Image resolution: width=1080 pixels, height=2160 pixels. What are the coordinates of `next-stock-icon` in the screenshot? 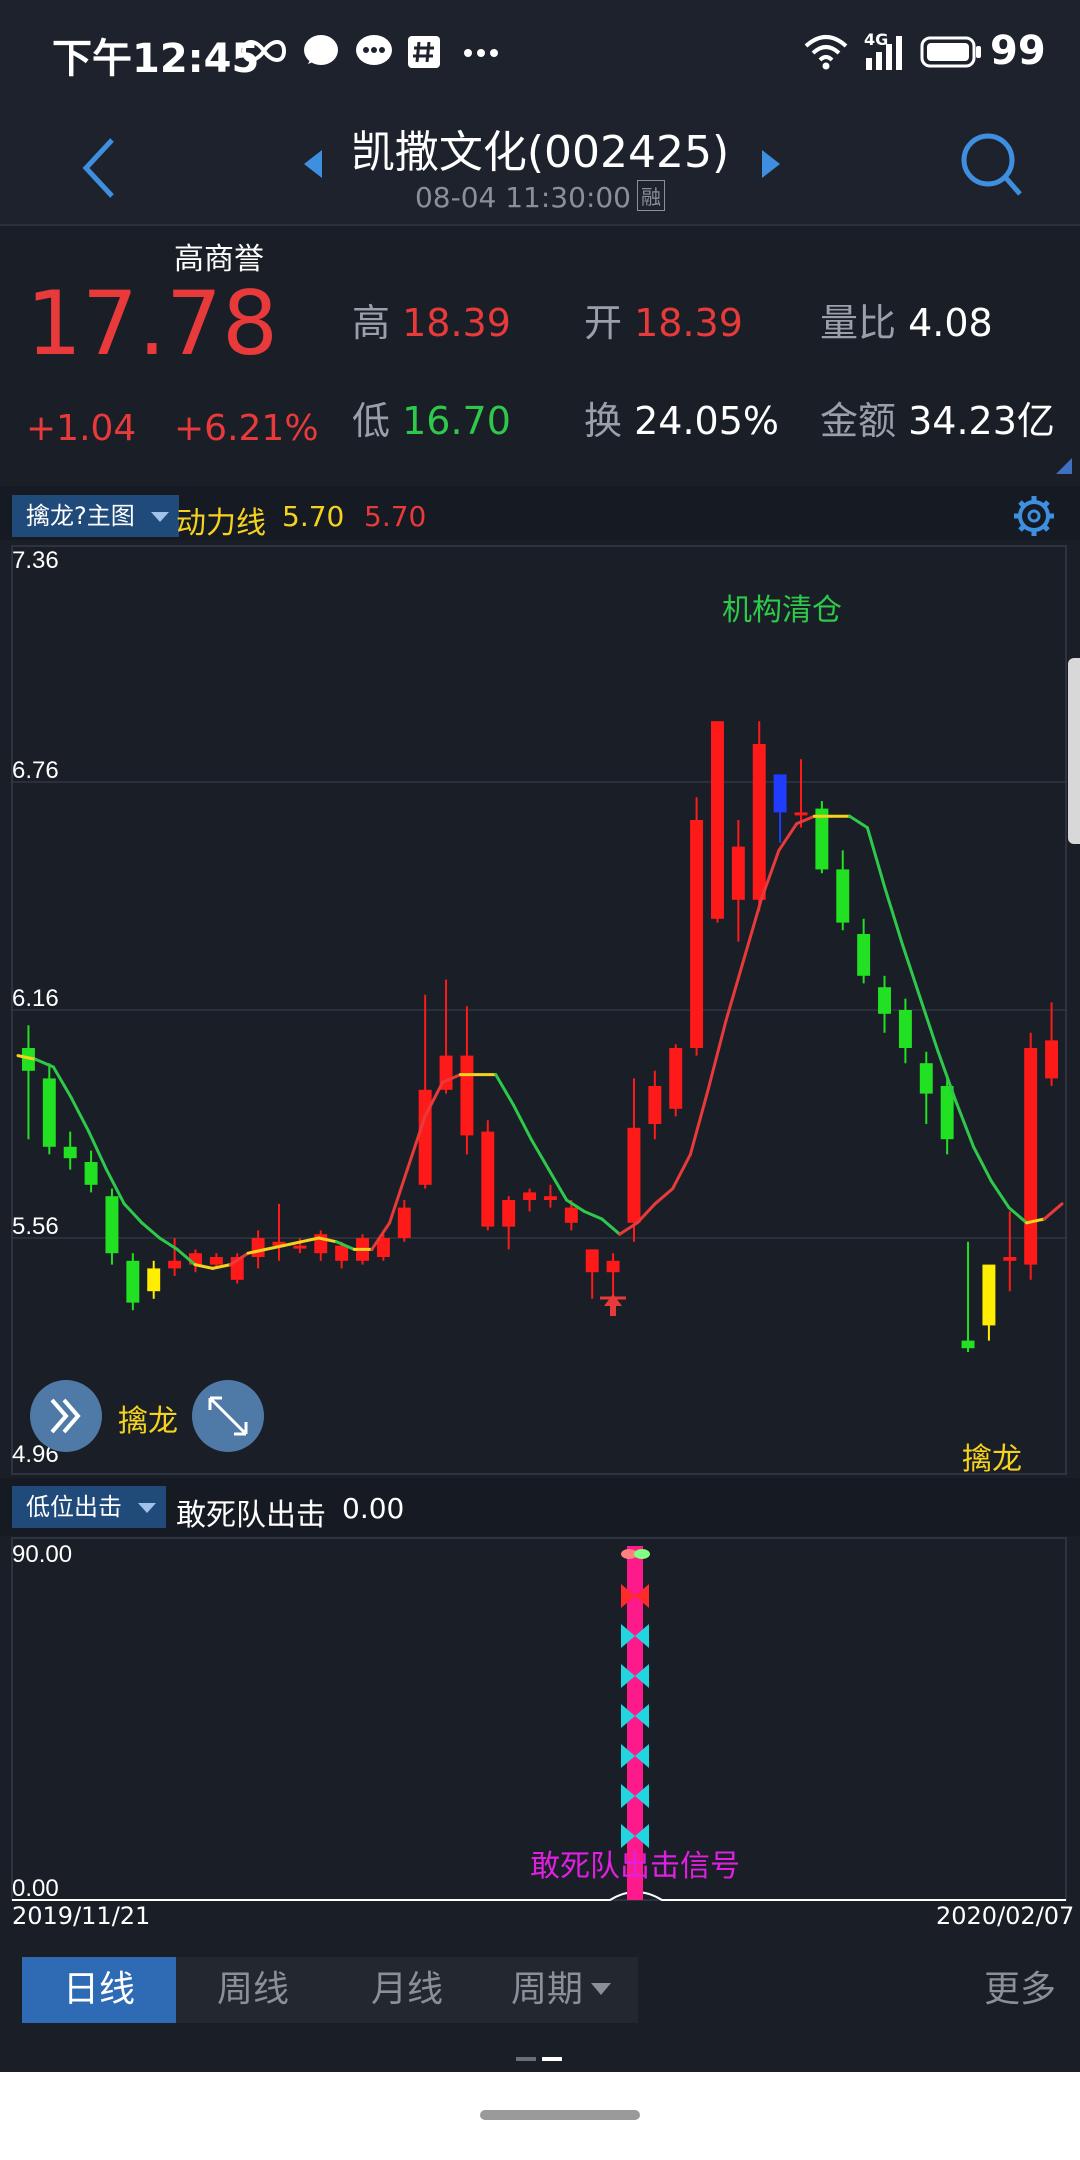 It's located at (771, 164).